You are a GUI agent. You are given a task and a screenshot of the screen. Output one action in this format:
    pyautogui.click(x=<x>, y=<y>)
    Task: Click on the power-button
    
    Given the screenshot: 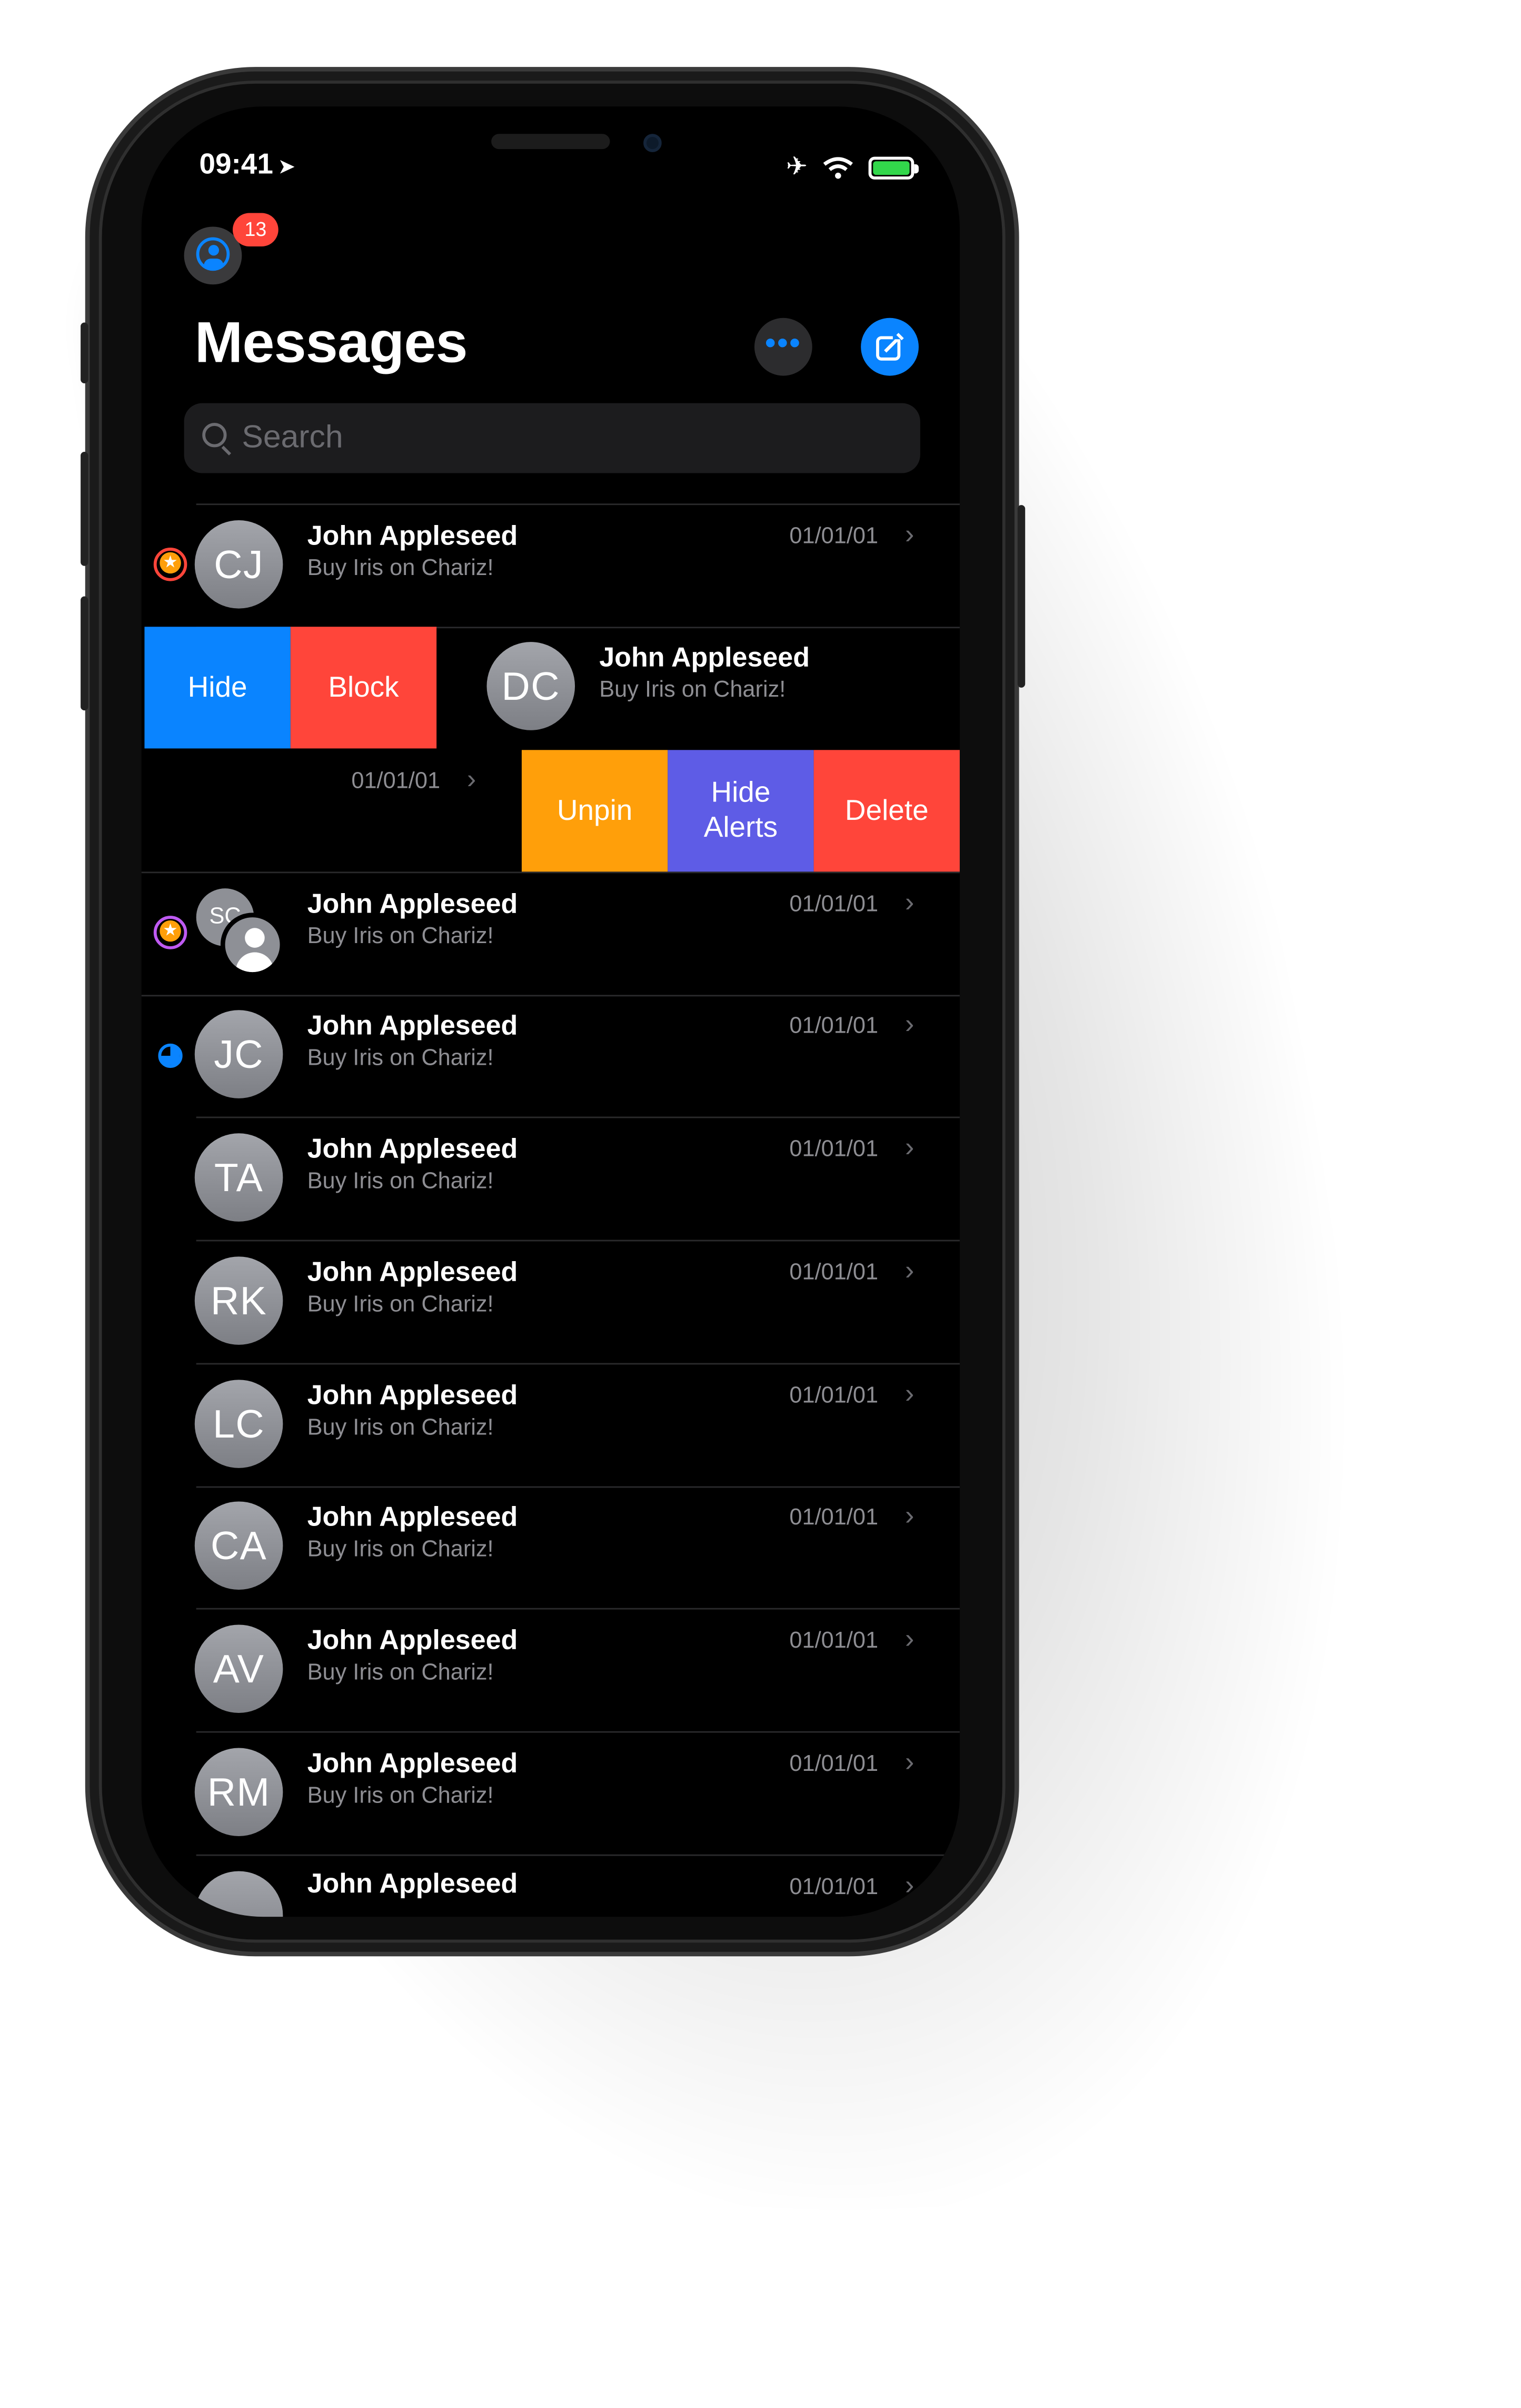 What is the action you would take?
    pyautogui.click(x=1021, y=596)
    